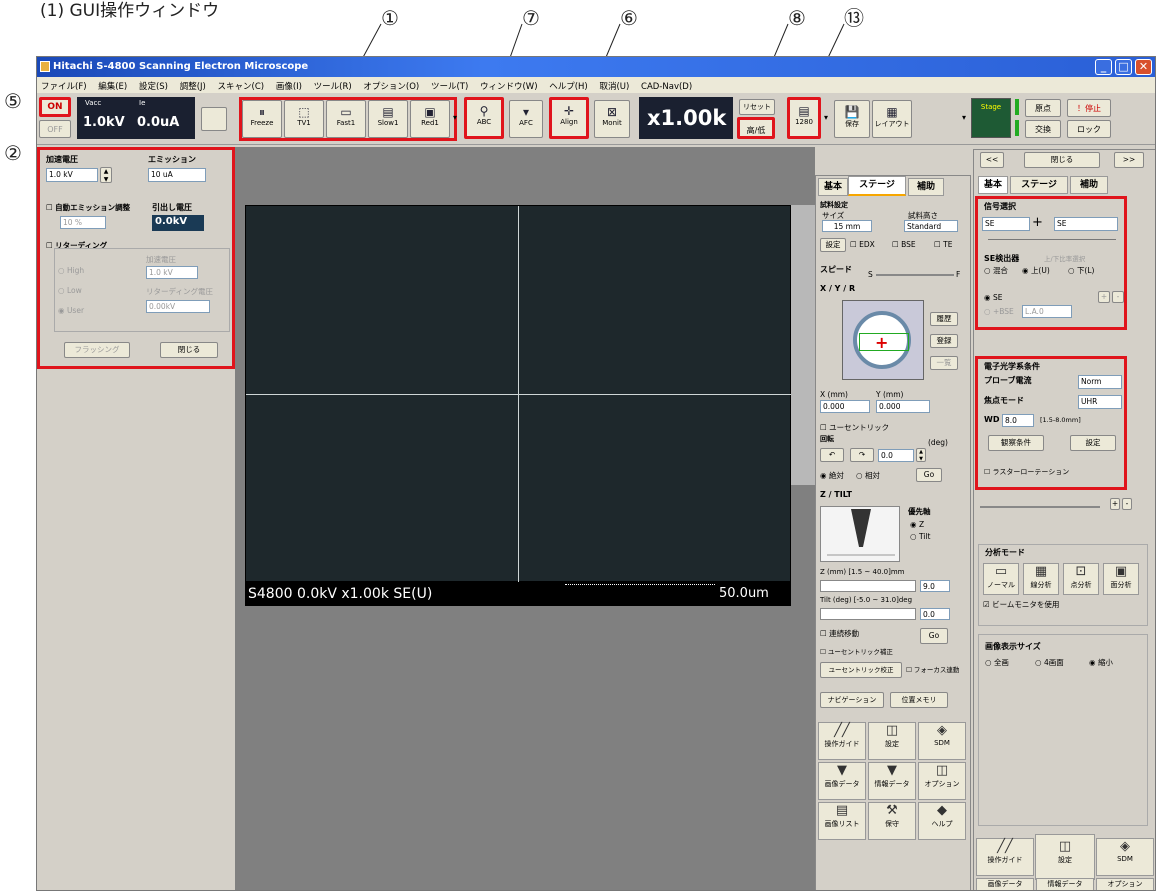 The image size is (1156, 891). I want to click on save-button: 💾 保存, so click(852, 119).